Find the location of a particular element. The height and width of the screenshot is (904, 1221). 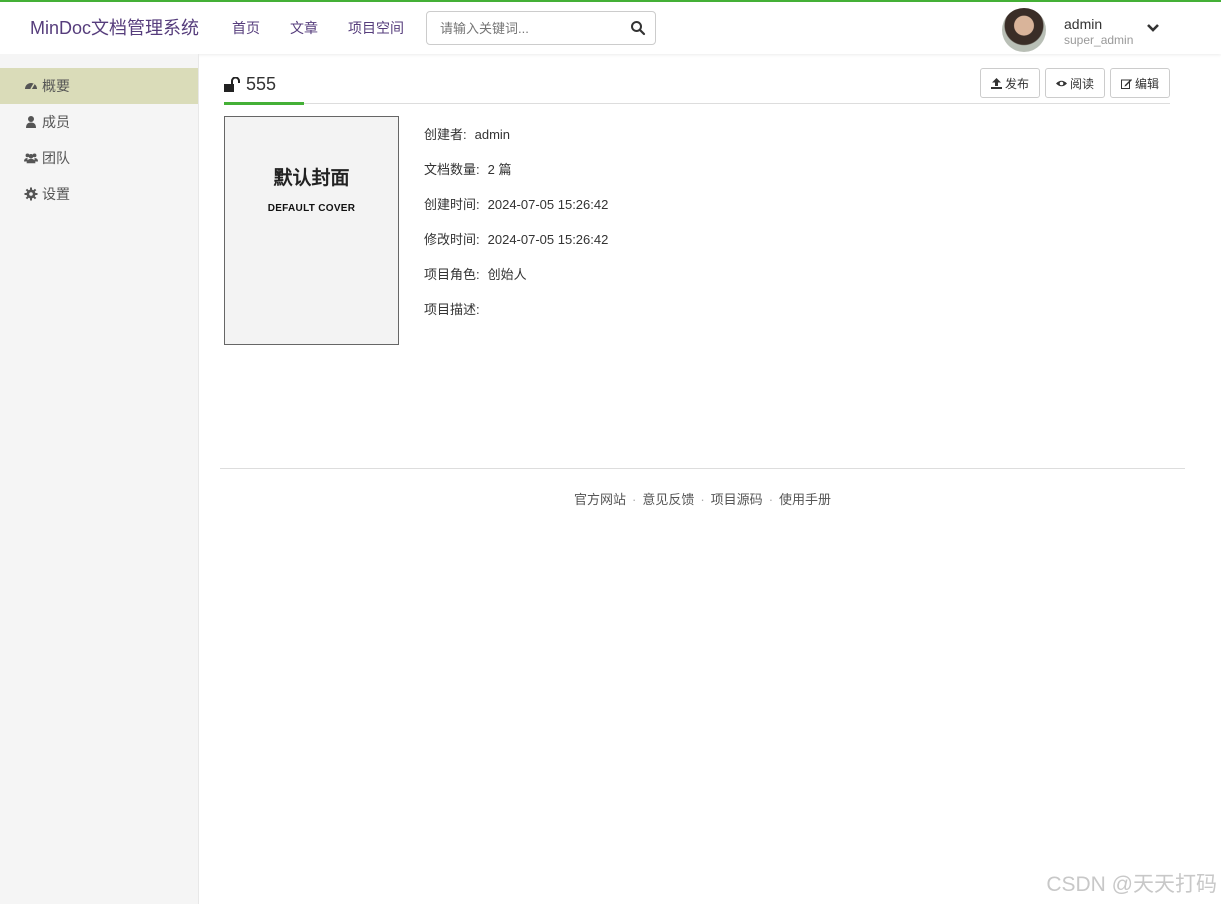

info-row-modified: 修改时间: 2024-07-05 15:26:42 is located at coordinates (516, 239).